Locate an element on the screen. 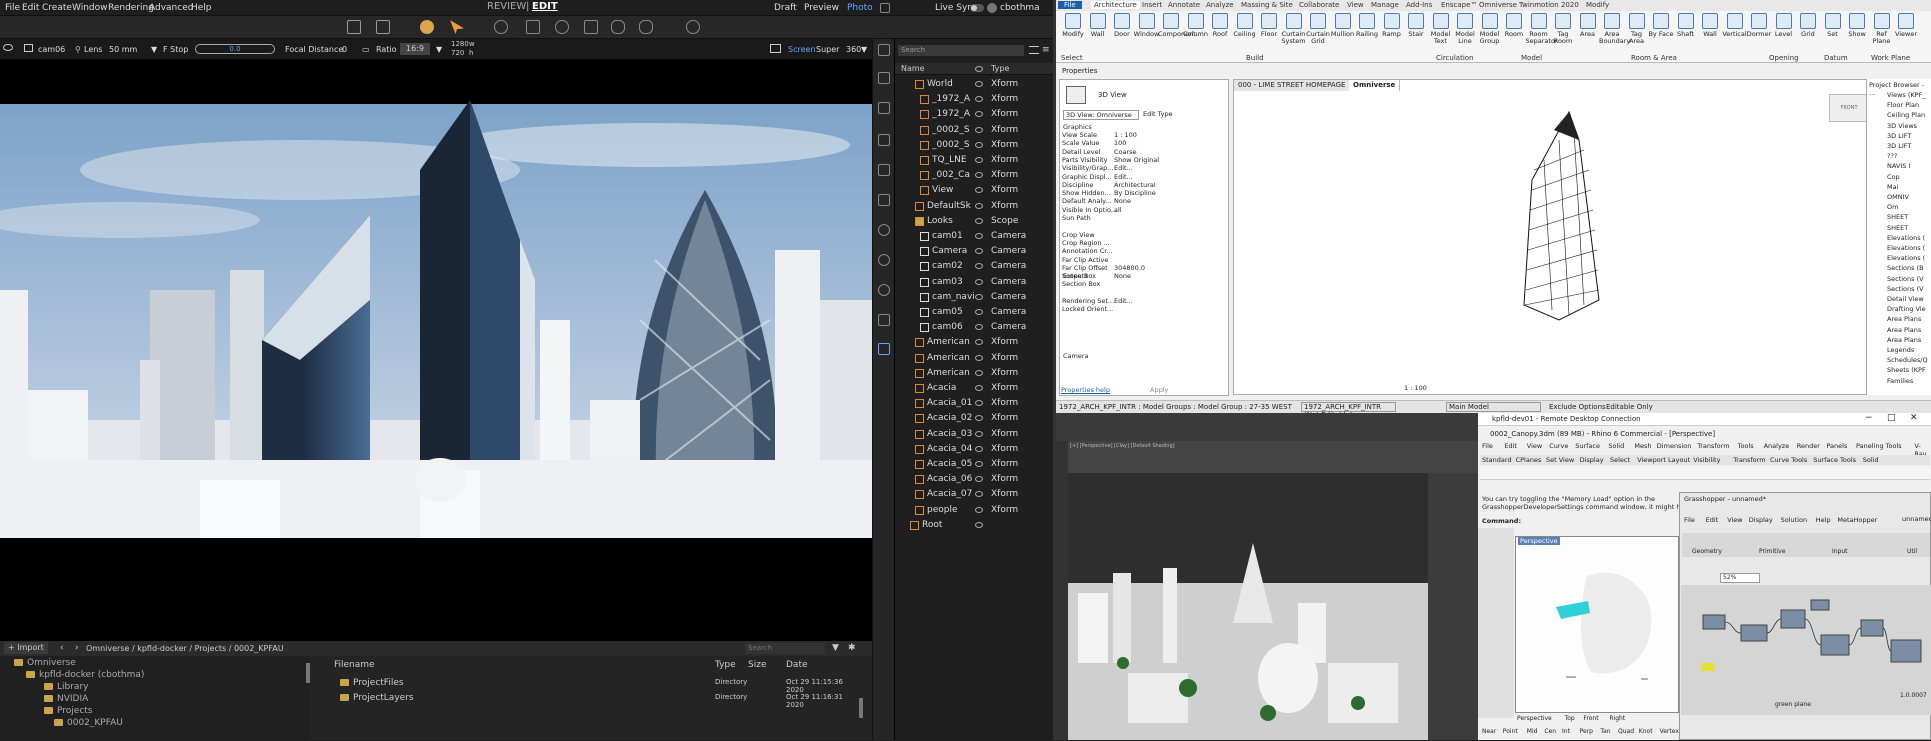 This screenshot has width=1931, height=741. menu-create: Create is located at coordinates (57, 8).